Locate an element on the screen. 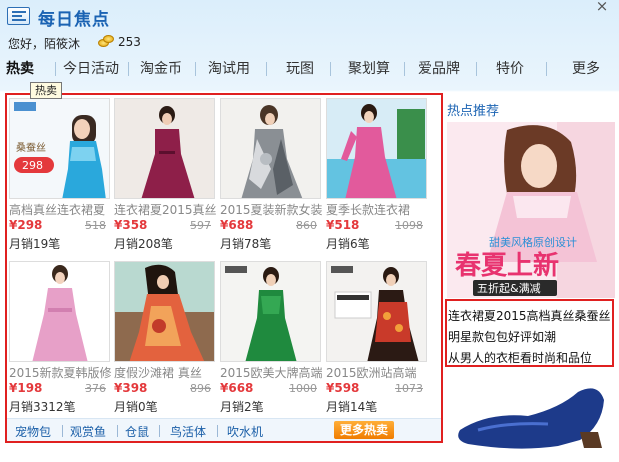 The height and width of the screenshot is (462, 619). product-image: 桑蚕丝 298 is located at coordinates (59, 148).